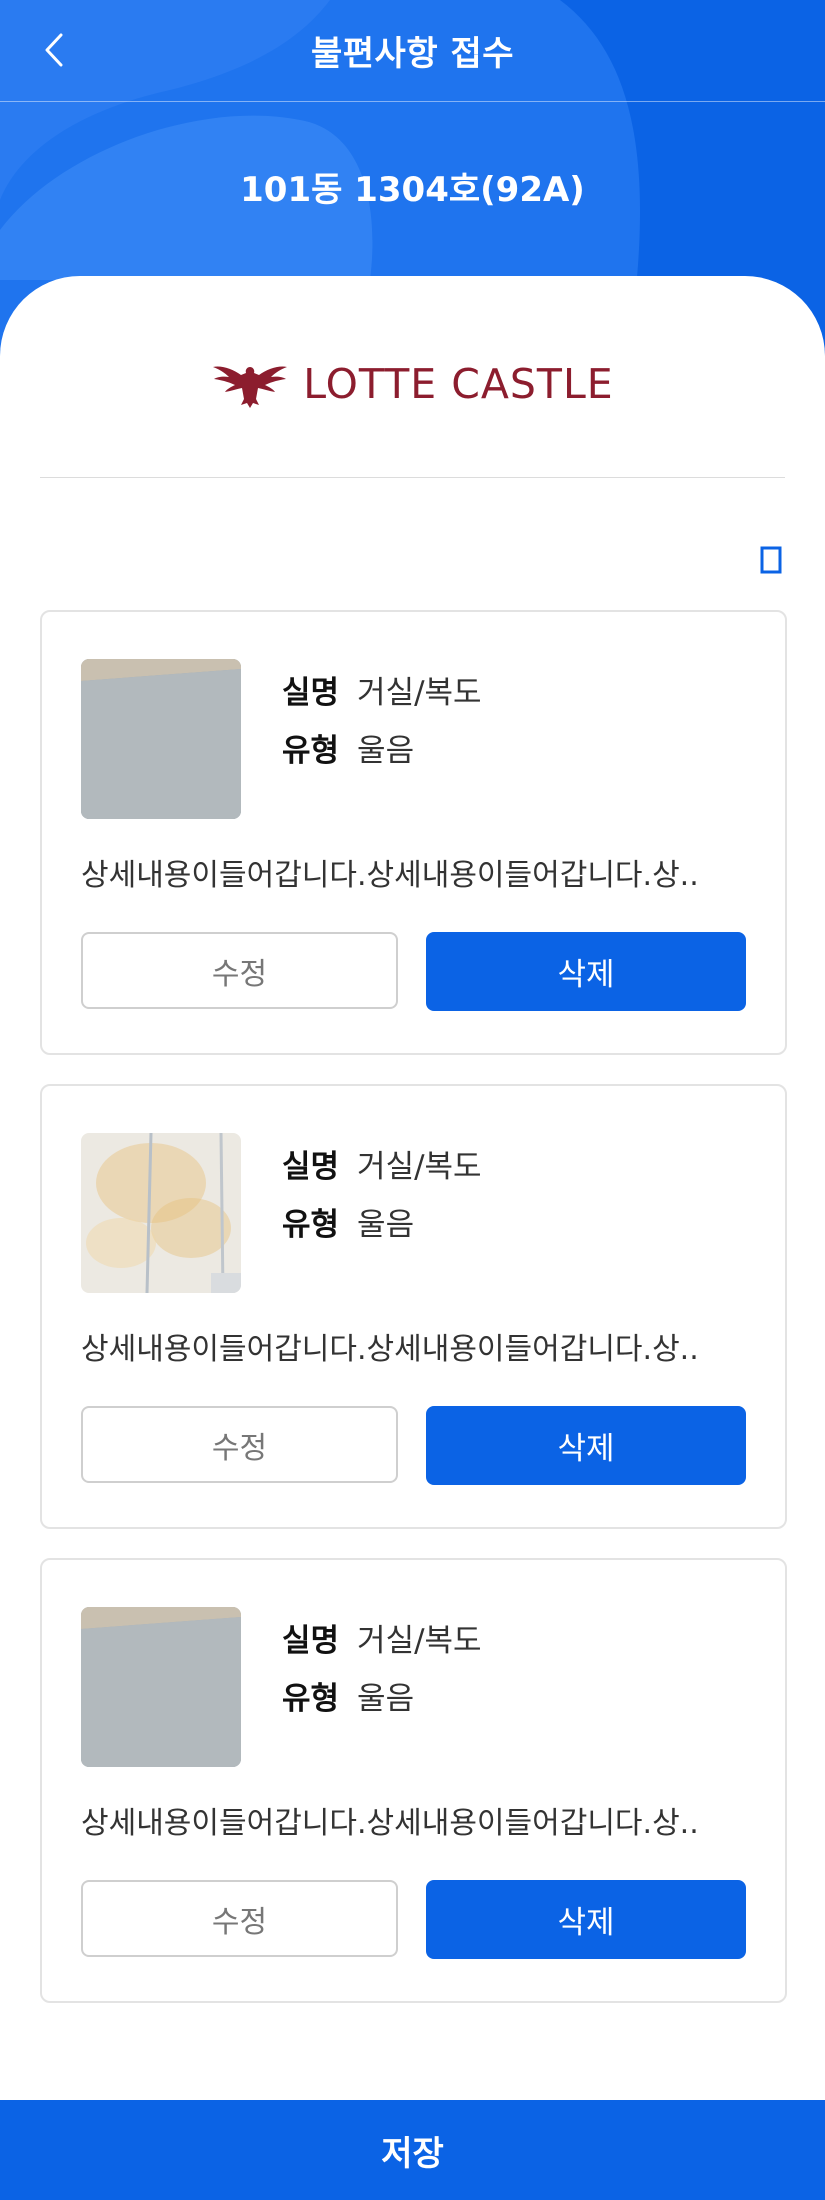  I want to click on trash-icon, so click(771, 560).